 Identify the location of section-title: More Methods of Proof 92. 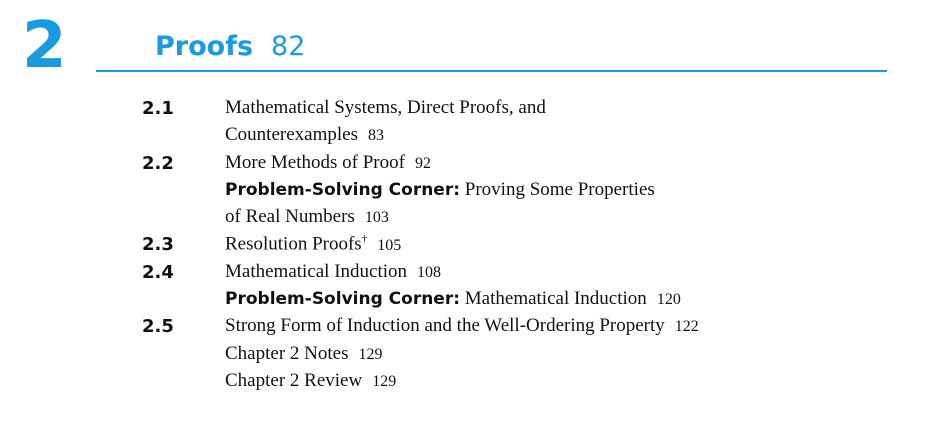
(328, 162).